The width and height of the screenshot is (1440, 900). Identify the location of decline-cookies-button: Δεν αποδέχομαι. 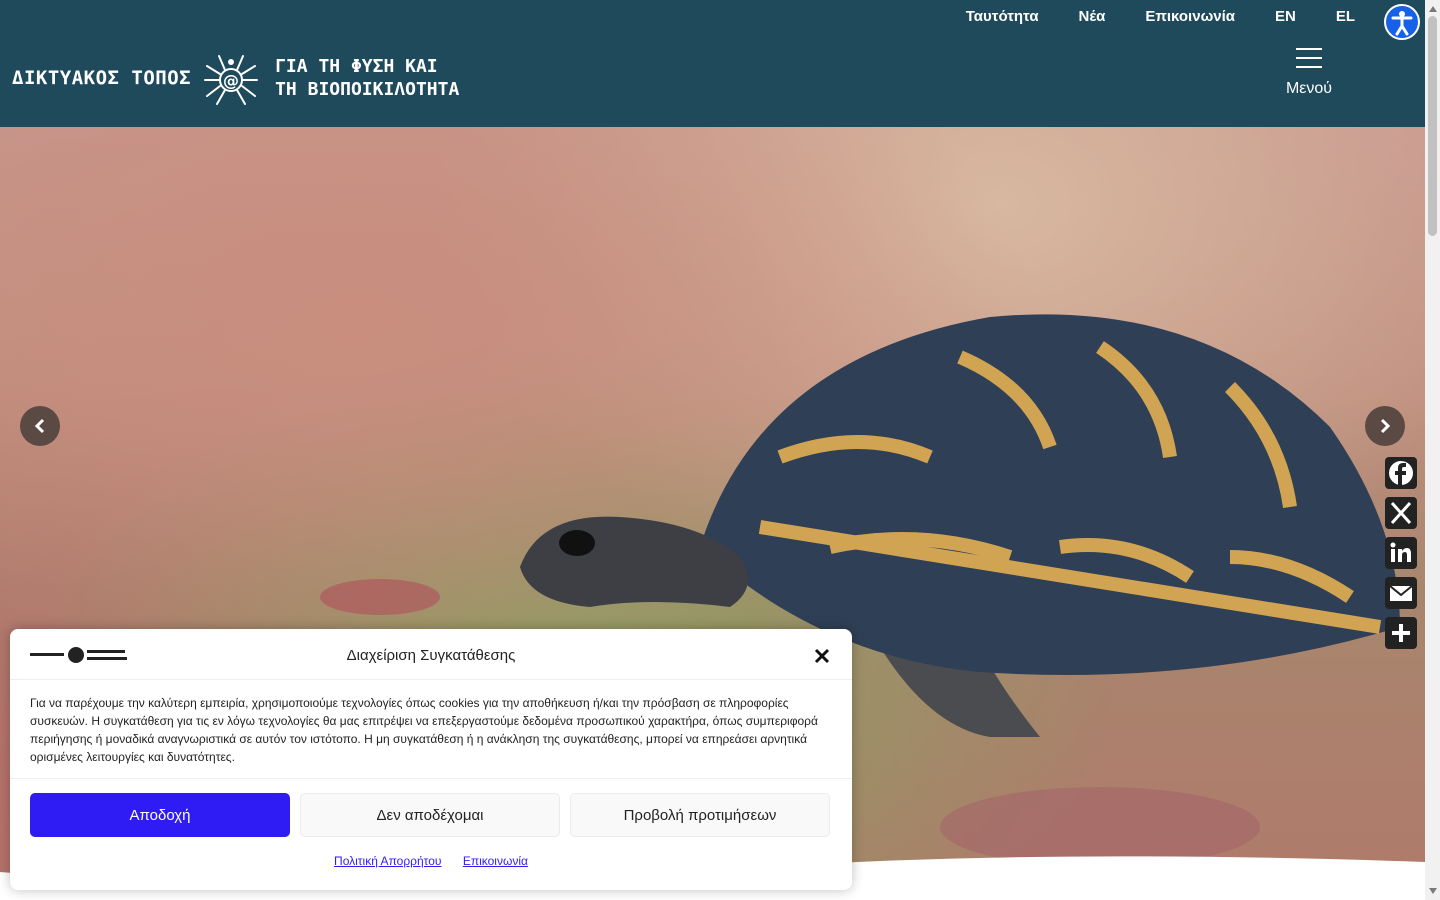
(430, 815).